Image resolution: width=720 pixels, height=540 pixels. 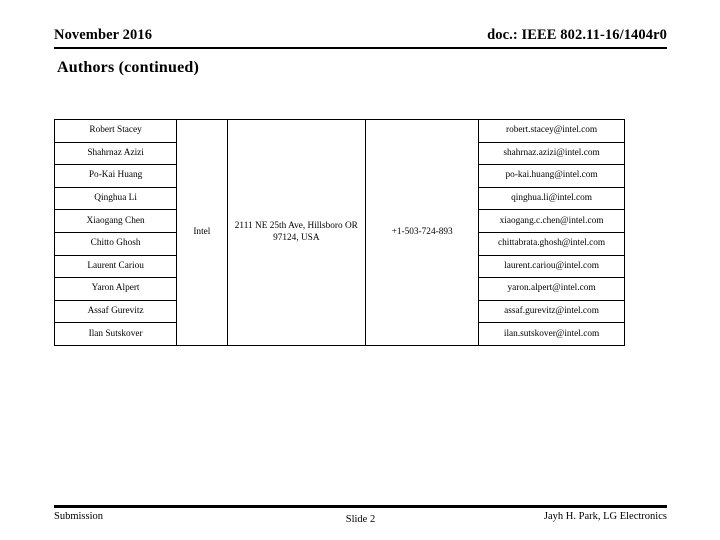 What do you see at coordinates (79, 516) in the screenshot?
I see `footer-submission-label: Submission` at bounding box center [79, 516].